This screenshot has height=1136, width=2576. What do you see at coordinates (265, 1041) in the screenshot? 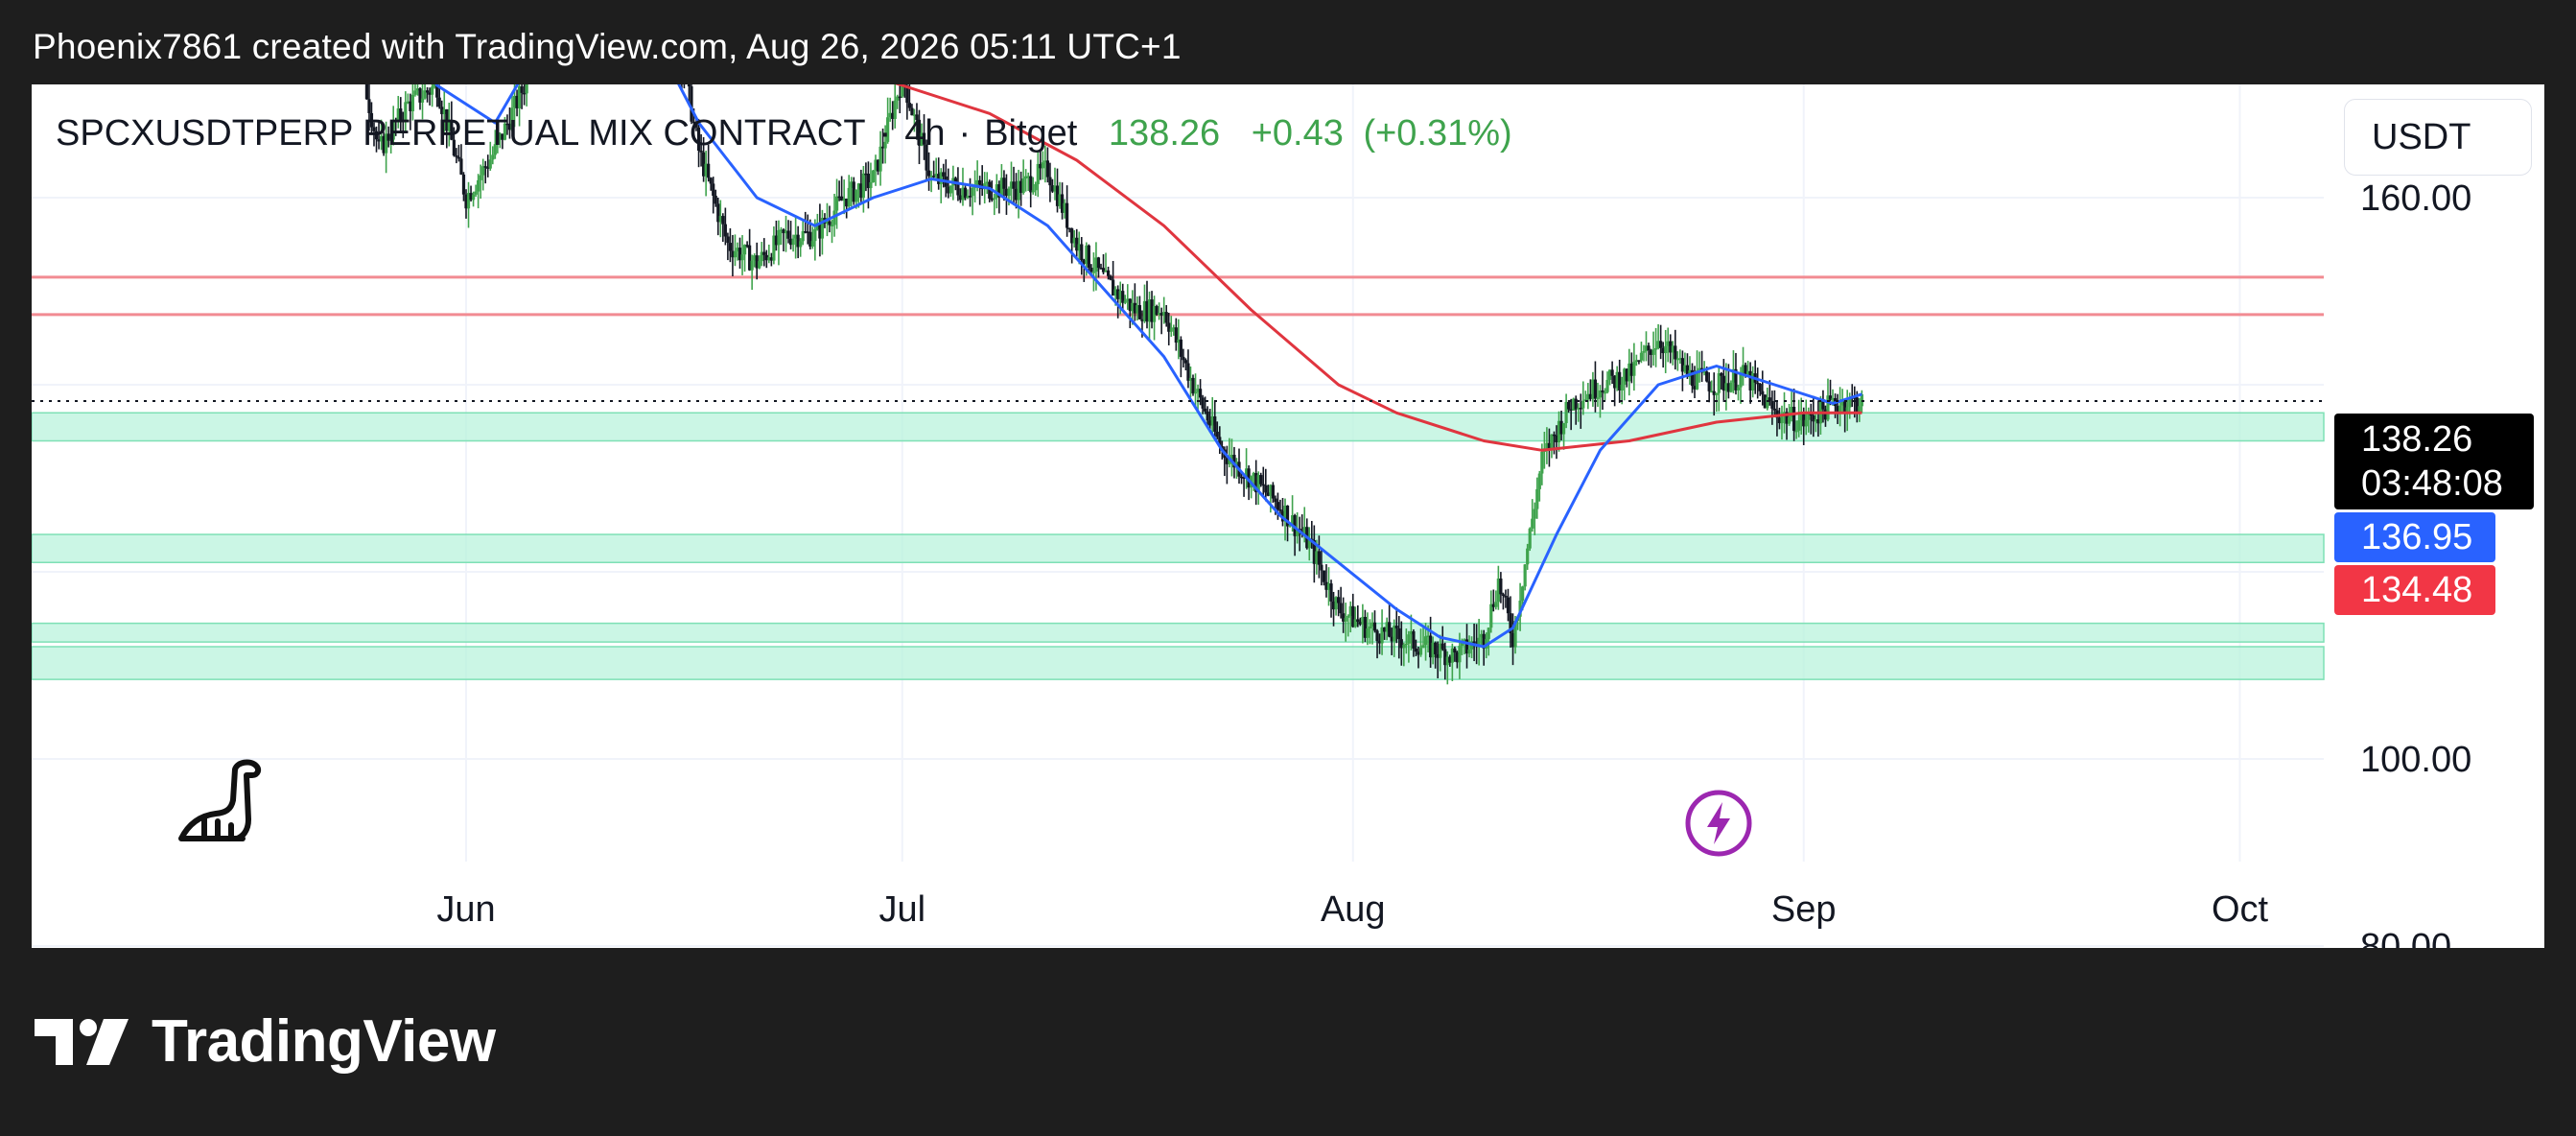
I see `tradingview-logo: TradingView` at bounding box center [265, 1041].